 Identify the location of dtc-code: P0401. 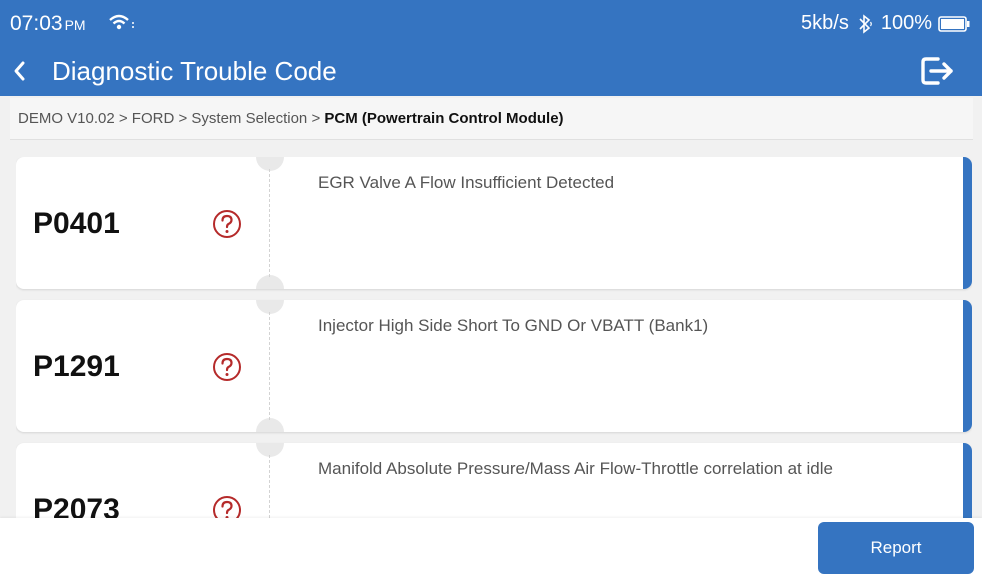
(76, 223).